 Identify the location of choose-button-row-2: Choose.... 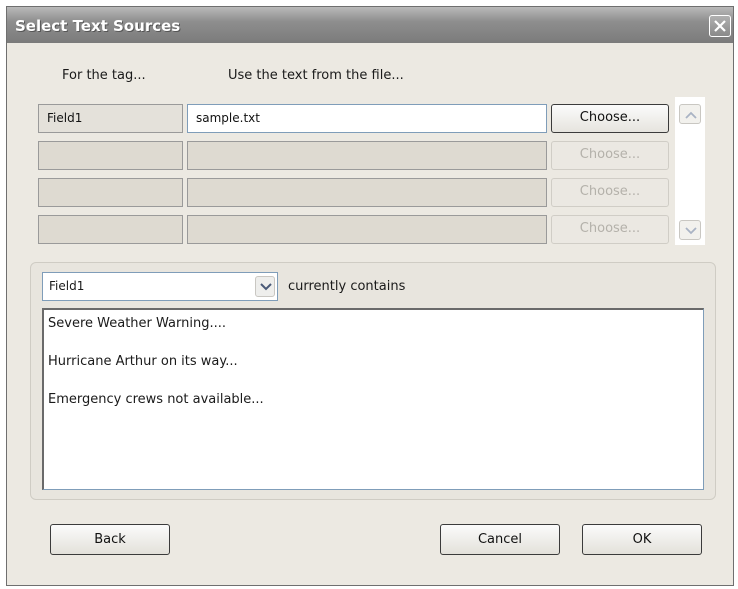
(610, 155).